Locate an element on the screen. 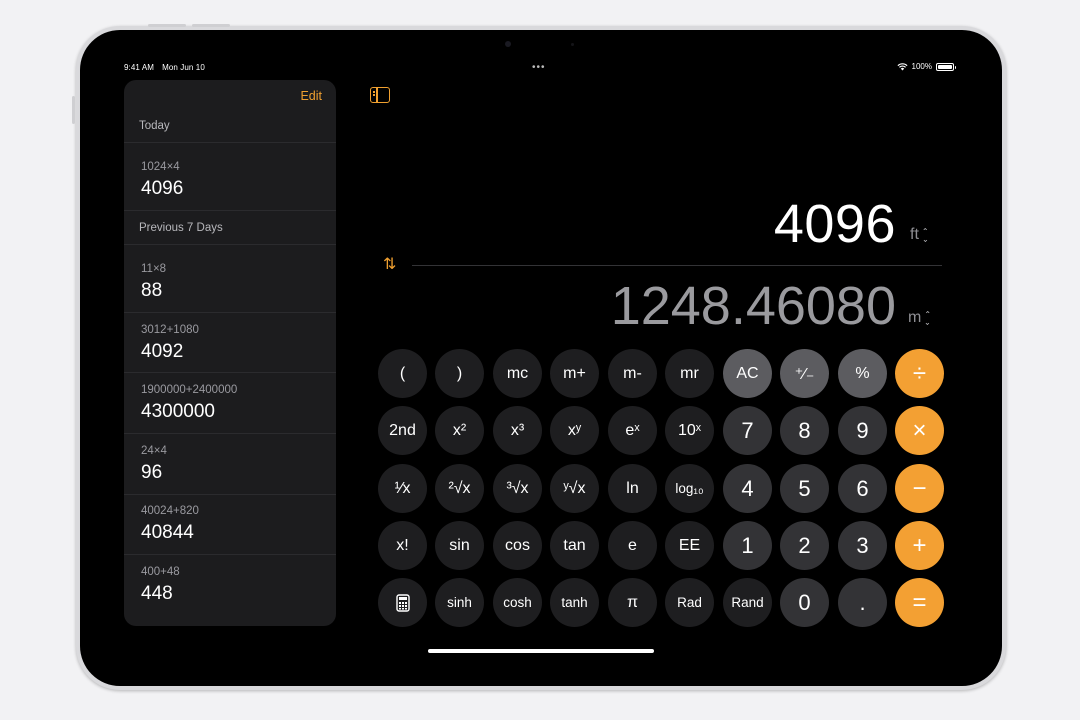 The image size is (1080, 720). key-cos-button: cos is located at coordinates (517, 545).